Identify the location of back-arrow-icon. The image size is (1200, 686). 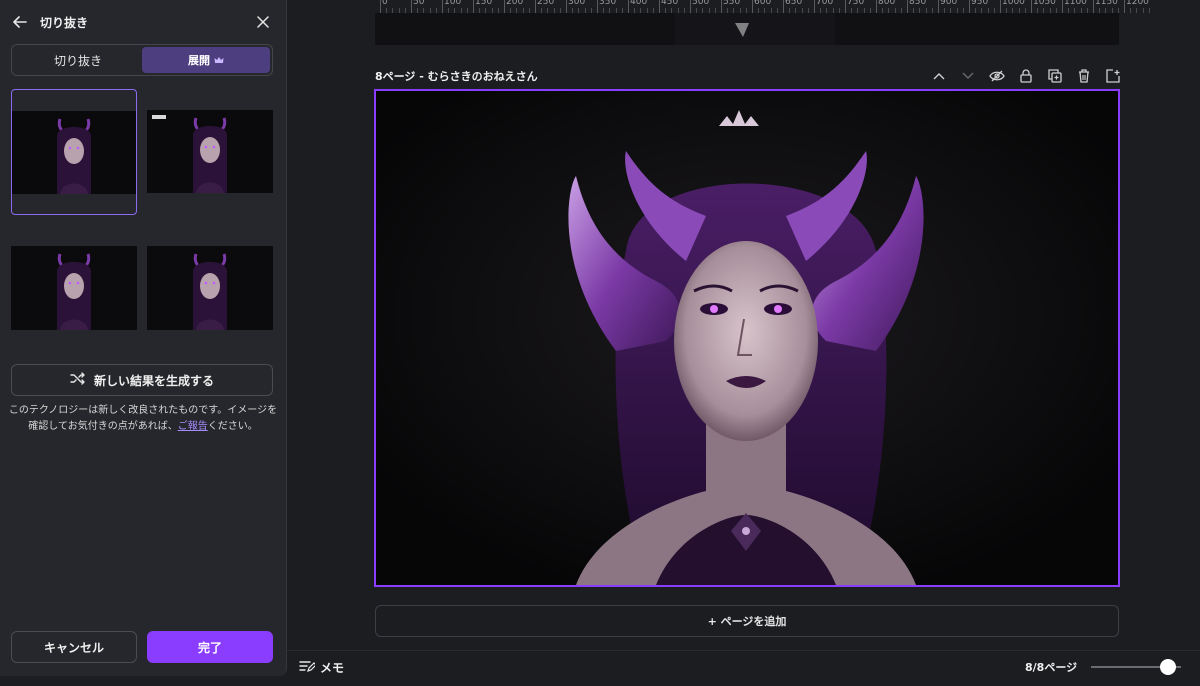
(20, 22).